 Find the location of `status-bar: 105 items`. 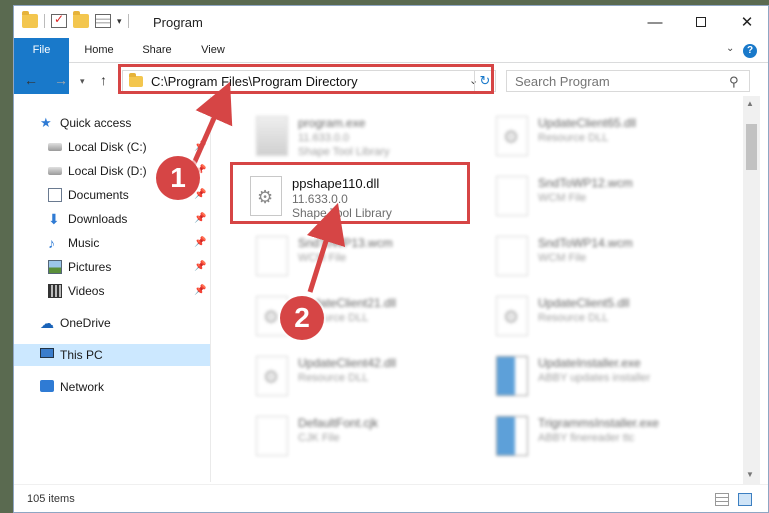

status-bar: 105 items is located at coordinates (391, 498).